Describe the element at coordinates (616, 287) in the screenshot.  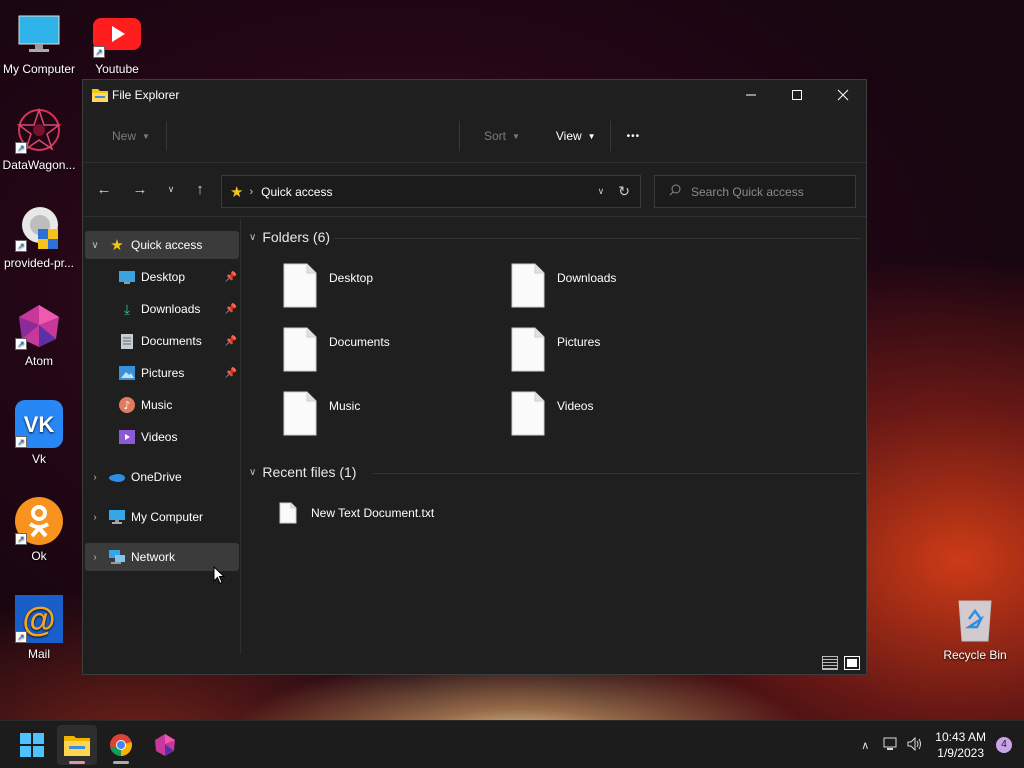
I see `folder-item-downloads: Downloads` at that location.